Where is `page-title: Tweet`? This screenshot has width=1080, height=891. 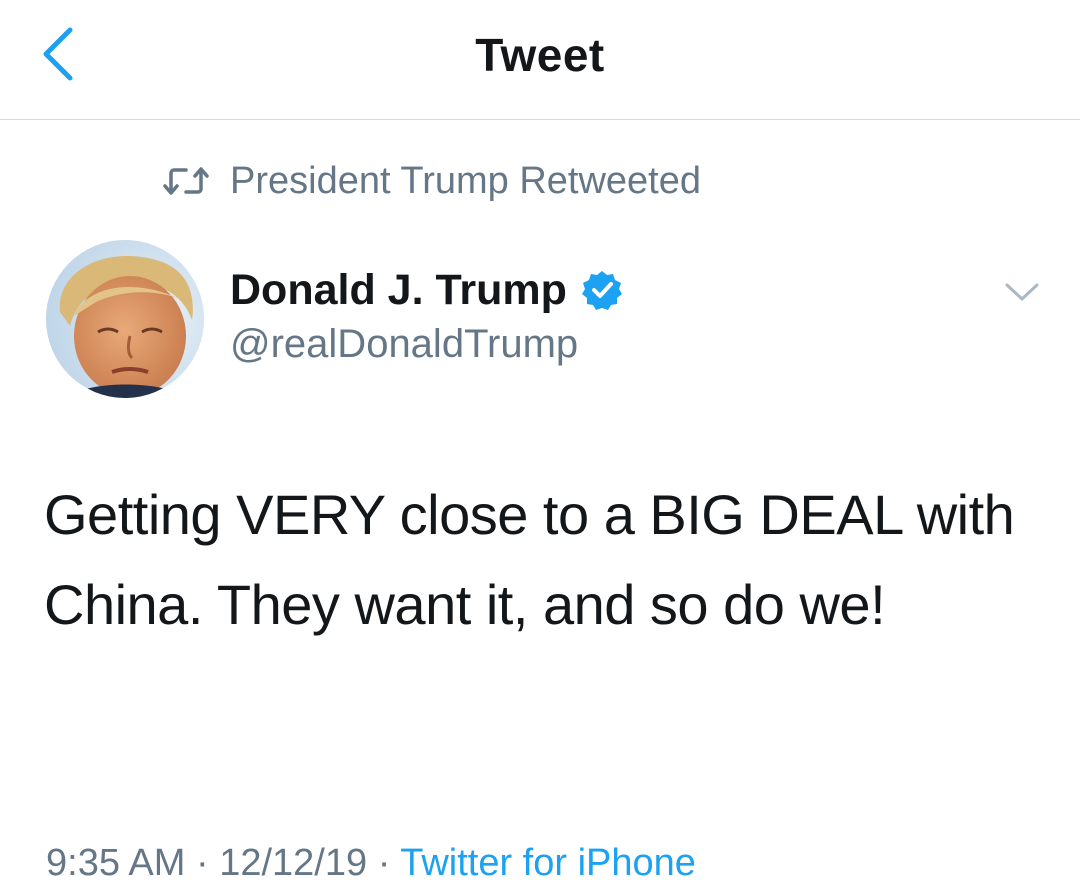
page-title: Tweet is located at coordinates (540, 55).